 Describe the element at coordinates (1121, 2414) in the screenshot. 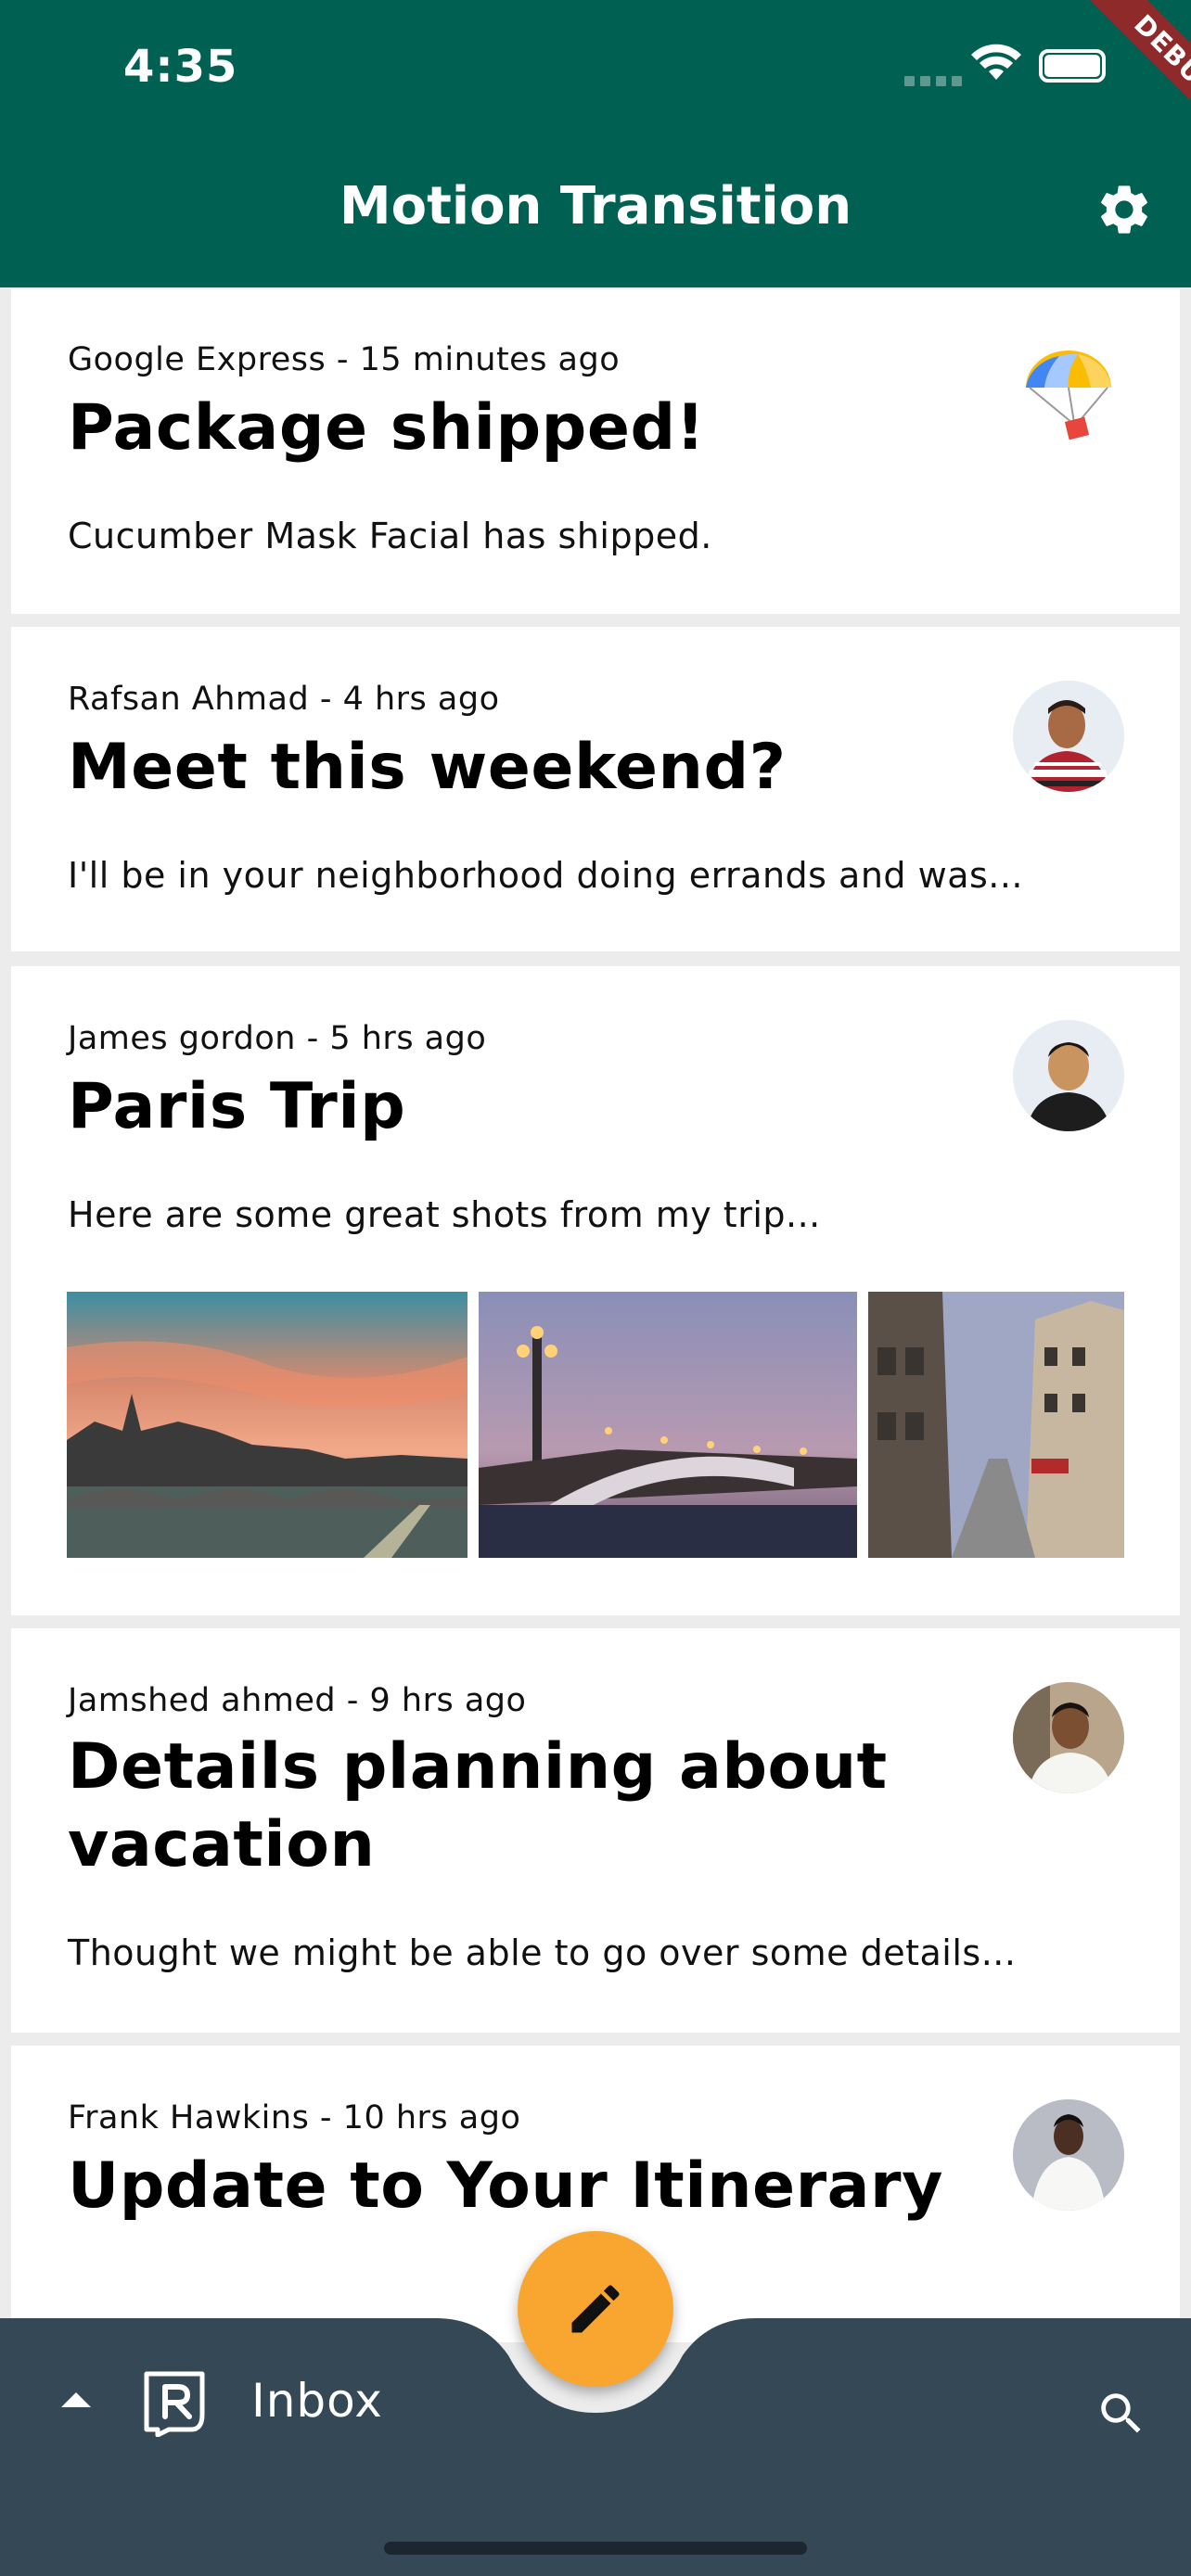

I see `search-icon` at that location.